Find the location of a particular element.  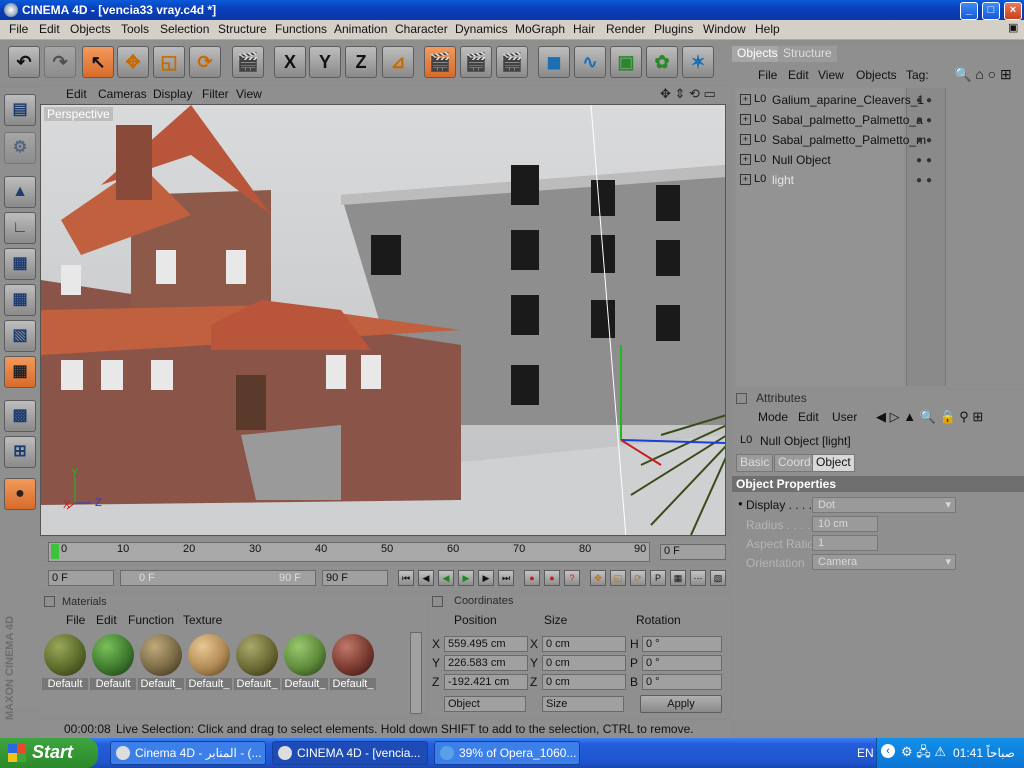

apply-button: Apply is located at coordinates (681, 704).